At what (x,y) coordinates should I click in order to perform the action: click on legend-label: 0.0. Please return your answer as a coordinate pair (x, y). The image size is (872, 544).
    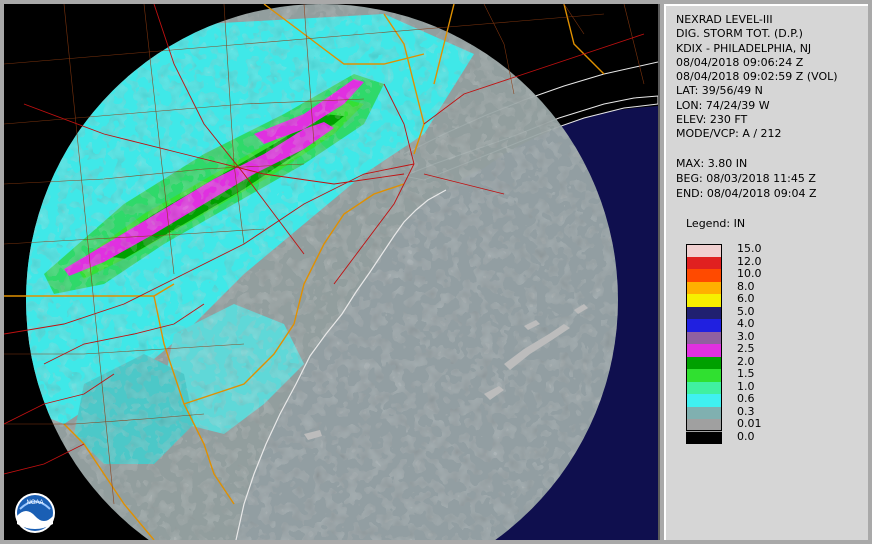
    Looking at the image, I should click on (746, 436).